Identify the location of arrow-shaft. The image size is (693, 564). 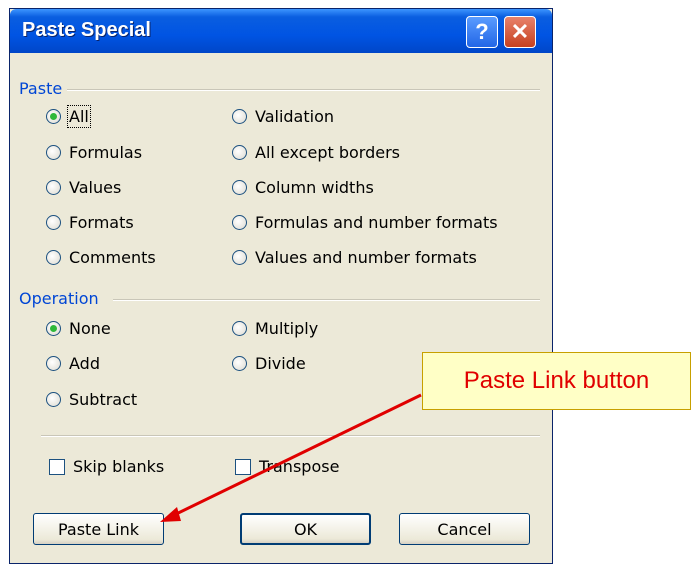
(295, 456).